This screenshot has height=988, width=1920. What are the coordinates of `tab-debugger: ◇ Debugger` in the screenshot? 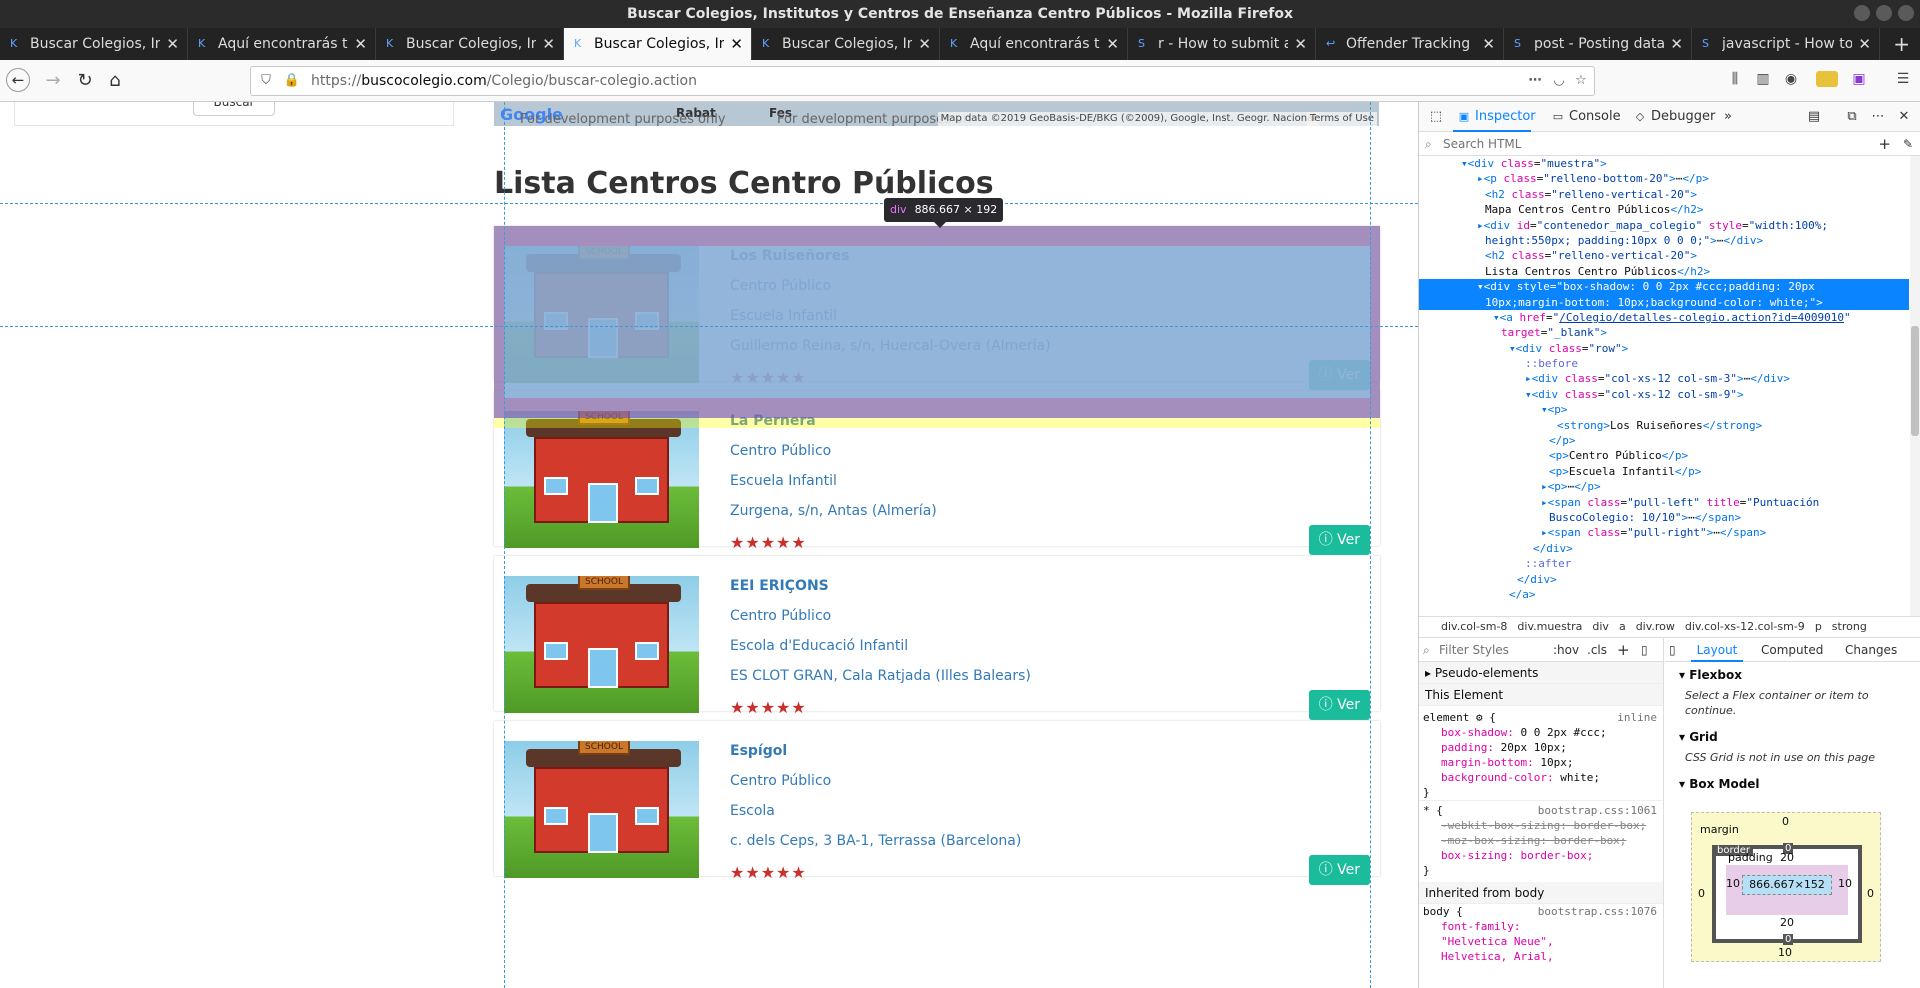 It's located at (1672, 117).